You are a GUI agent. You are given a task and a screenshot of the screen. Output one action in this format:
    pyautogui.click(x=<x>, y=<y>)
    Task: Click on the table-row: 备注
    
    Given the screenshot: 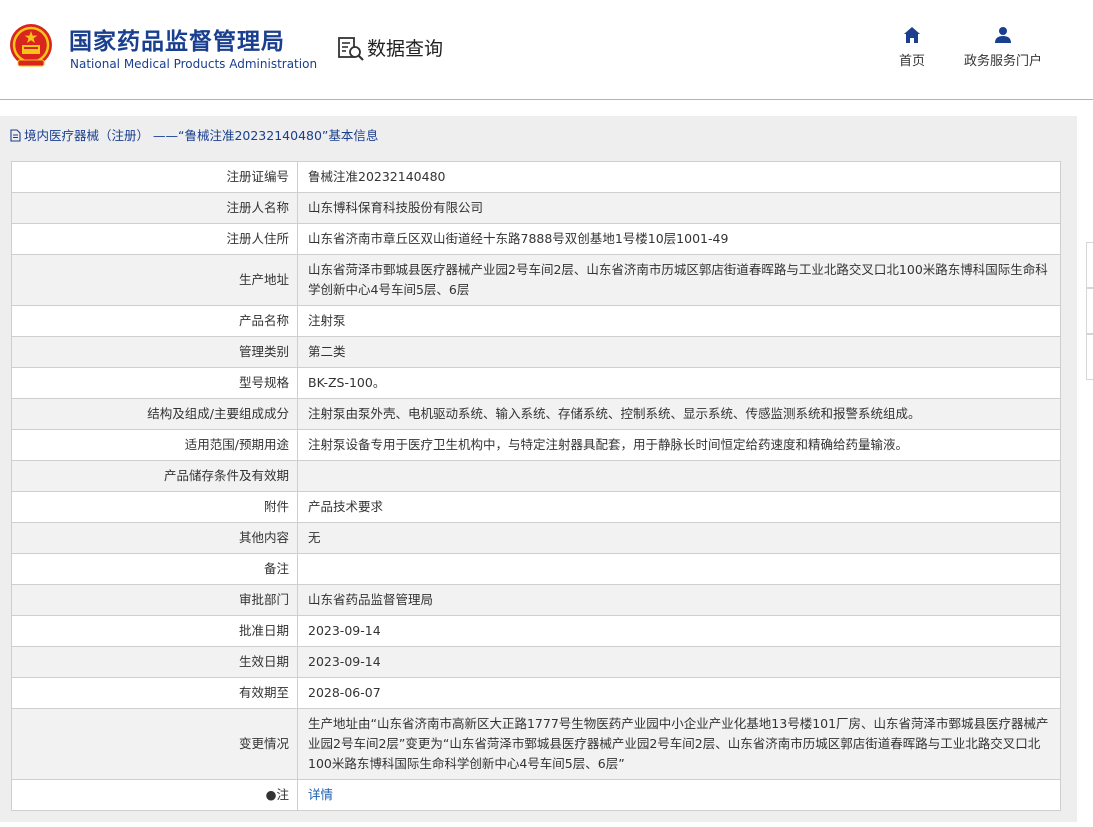 What is the action you would take?
    pyautogui.click(x=536, y=569)
    